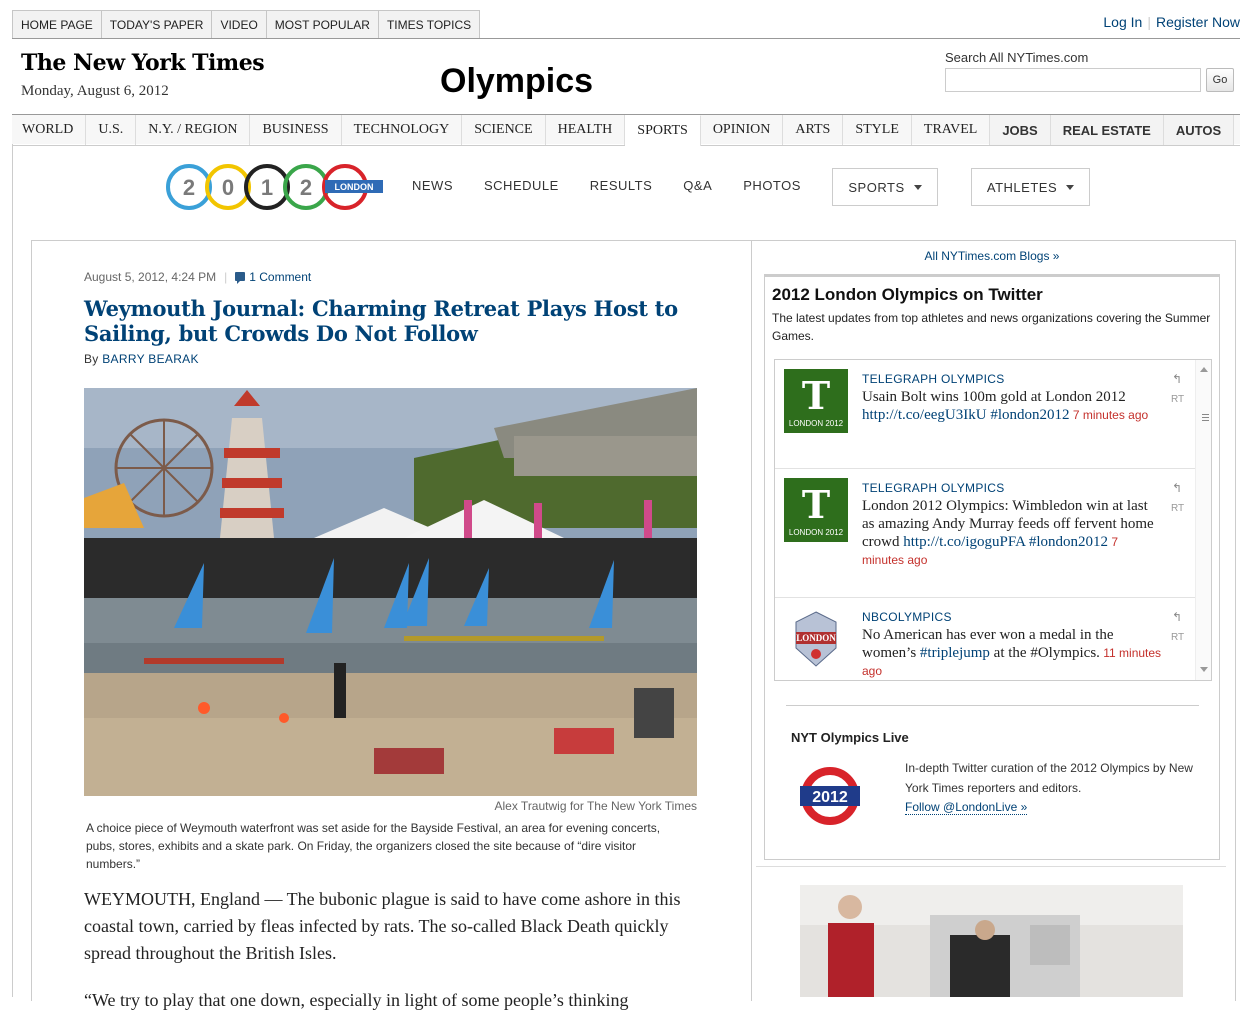 This screenshot has width=1240, height=1014. Describe the element at coordinates (189, 187) in the screenshot. I see `logo-digit-1: 2` at that location.